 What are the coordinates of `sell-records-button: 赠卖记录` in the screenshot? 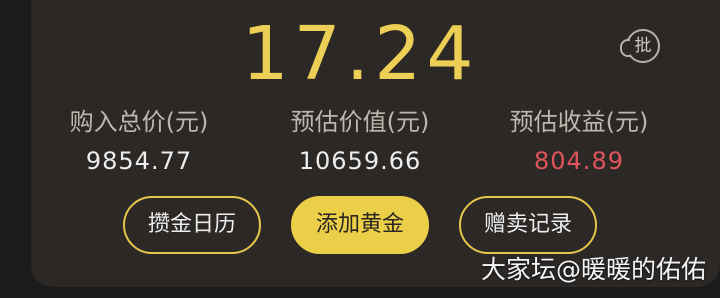 It's located at (528, 225).